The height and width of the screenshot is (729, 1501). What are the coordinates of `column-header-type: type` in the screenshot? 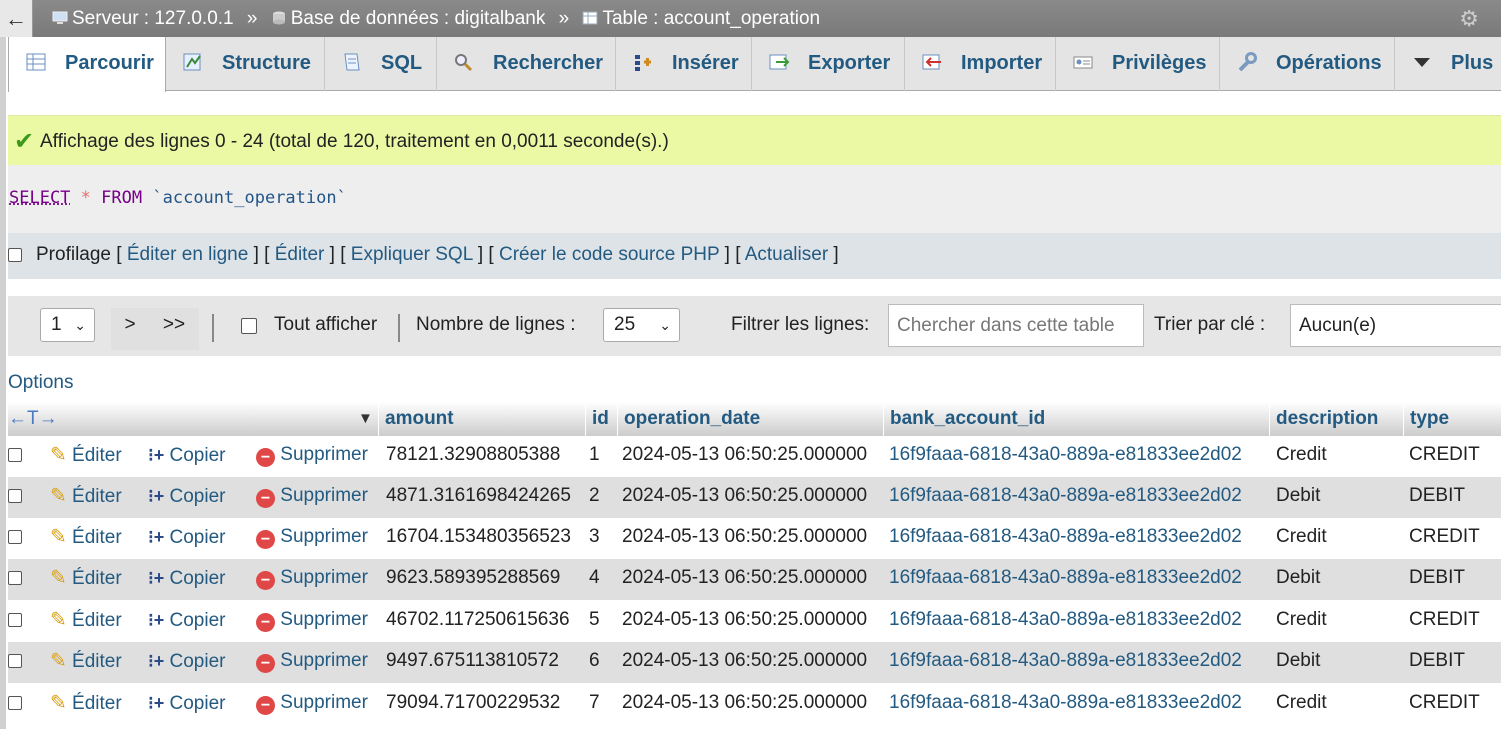 It's located at (1452, 419).